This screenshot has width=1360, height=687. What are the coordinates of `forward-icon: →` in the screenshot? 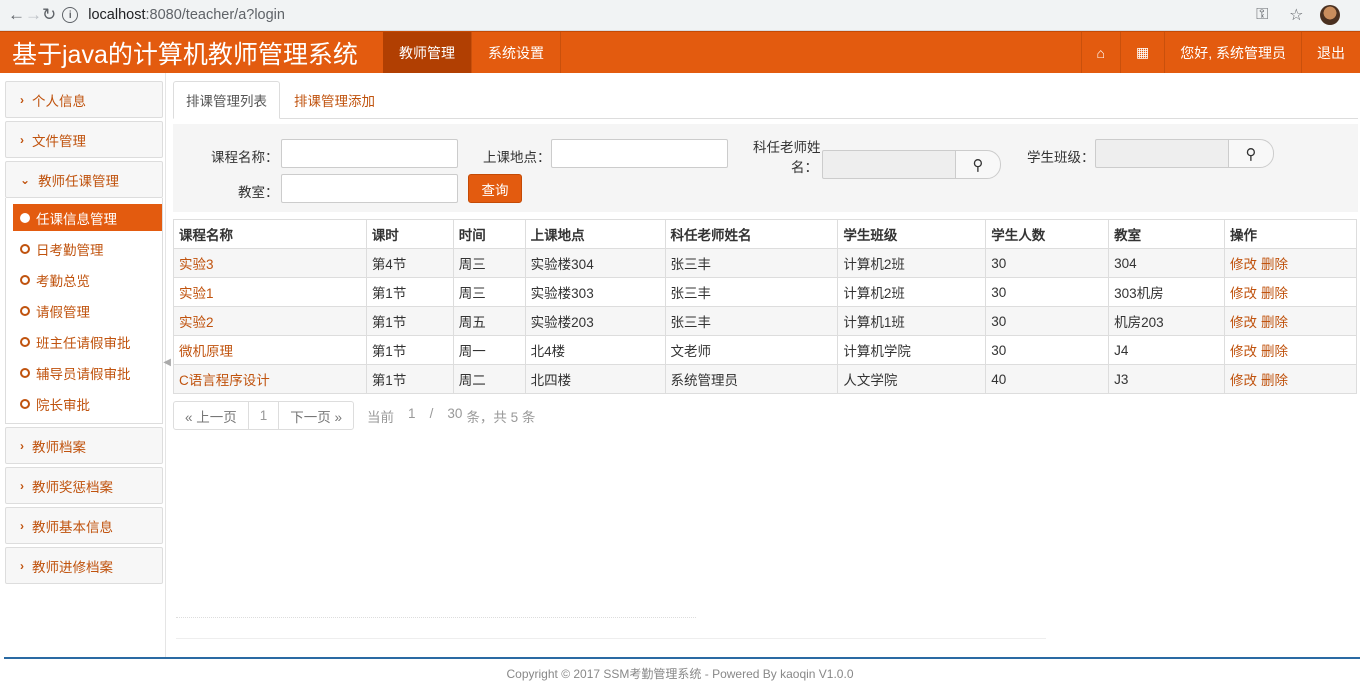 It's located at (33, 15).